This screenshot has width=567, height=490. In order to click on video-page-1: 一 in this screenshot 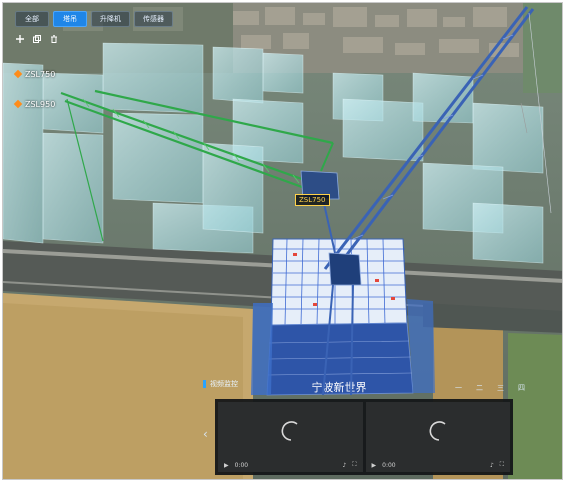, I will do `click(458, 388)`.